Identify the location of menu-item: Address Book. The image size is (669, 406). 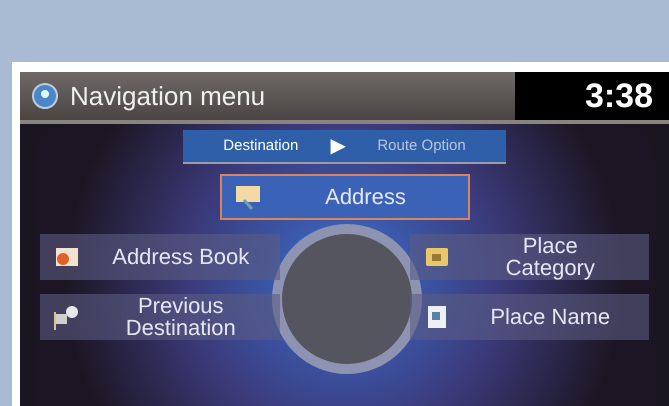
(160, 257).